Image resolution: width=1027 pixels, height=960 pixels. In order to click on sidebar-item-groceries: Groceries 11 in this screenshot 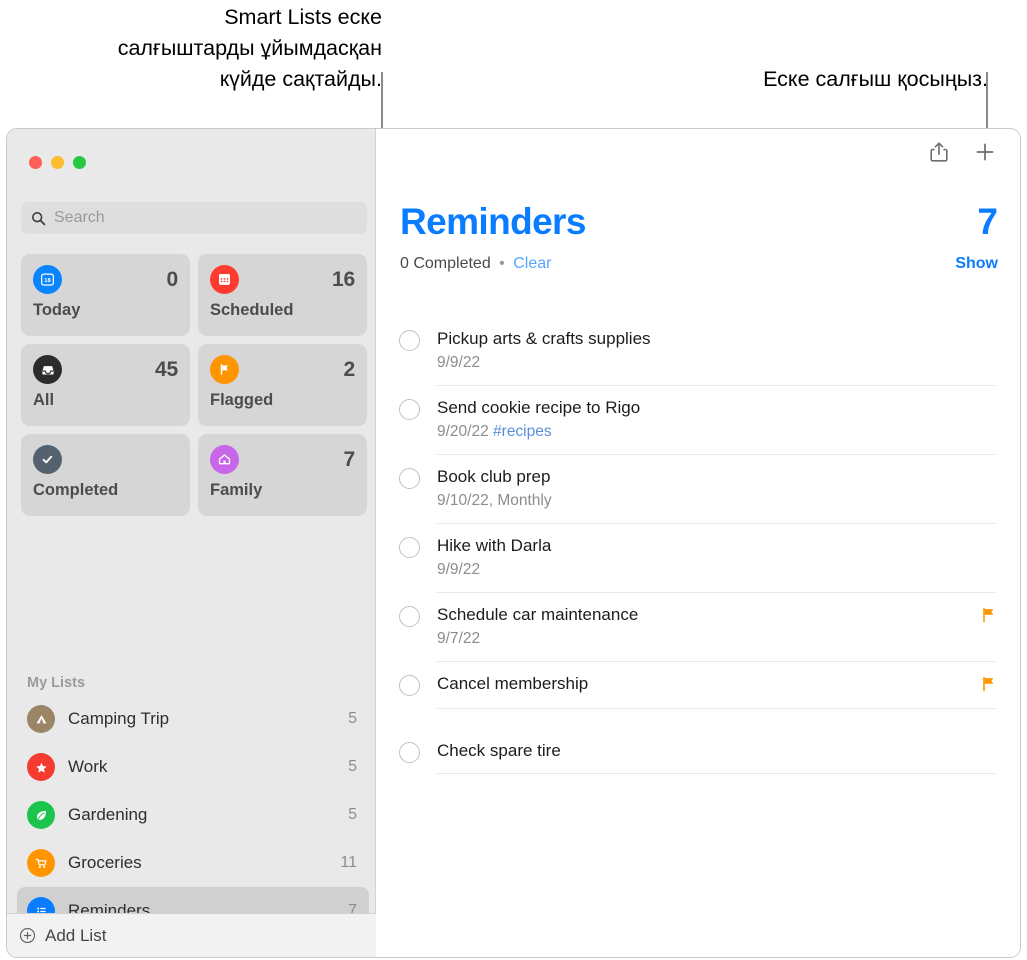, I will do `click(193, 863)`.